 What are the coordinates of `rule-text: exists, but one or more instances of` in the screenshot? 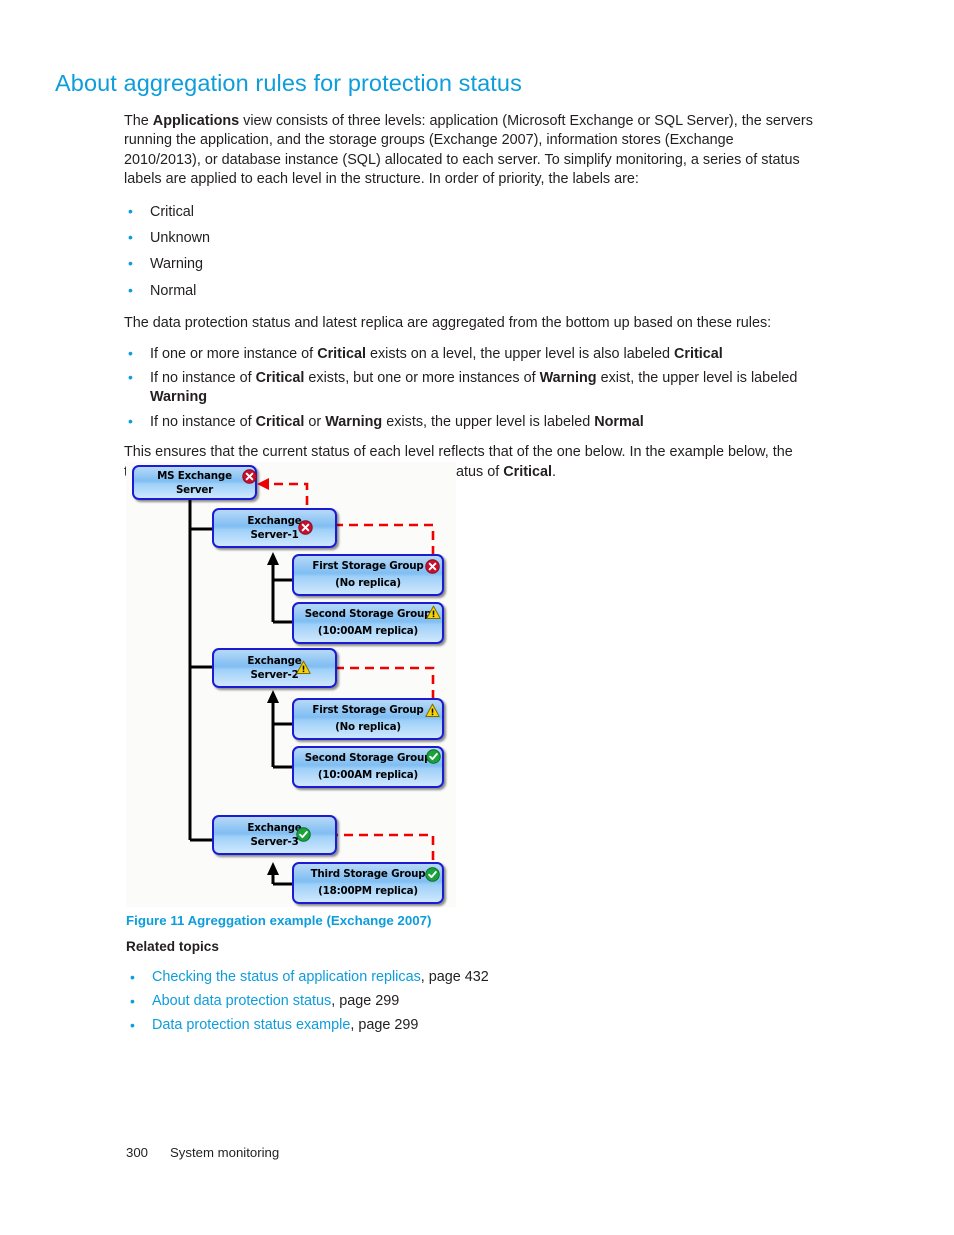 It's located at (422, 378).